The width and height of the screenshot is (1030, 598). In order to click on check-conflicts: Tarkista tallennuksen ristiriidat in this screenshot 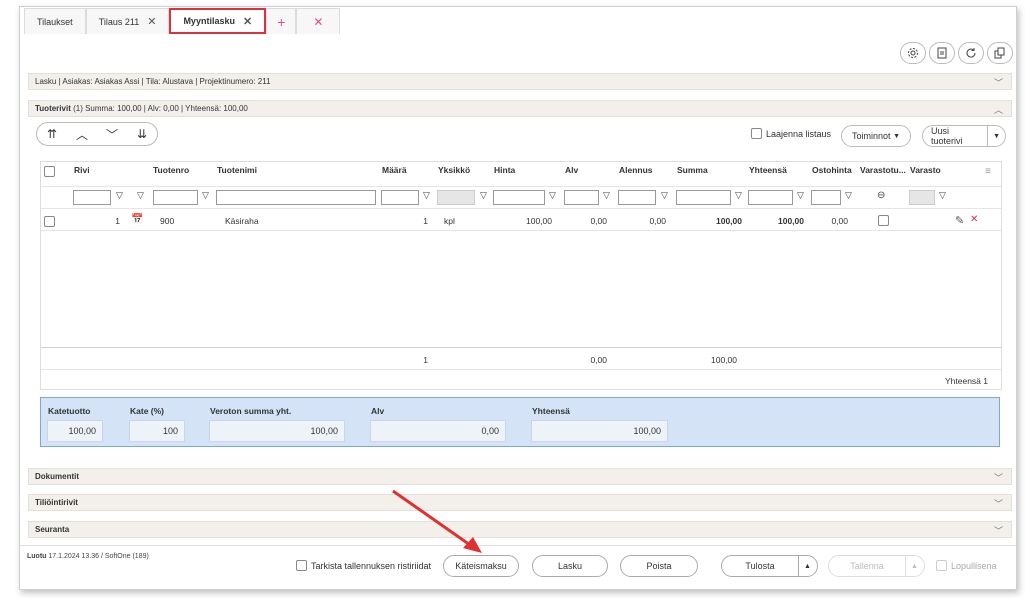, I will do `click(363, 565)`.